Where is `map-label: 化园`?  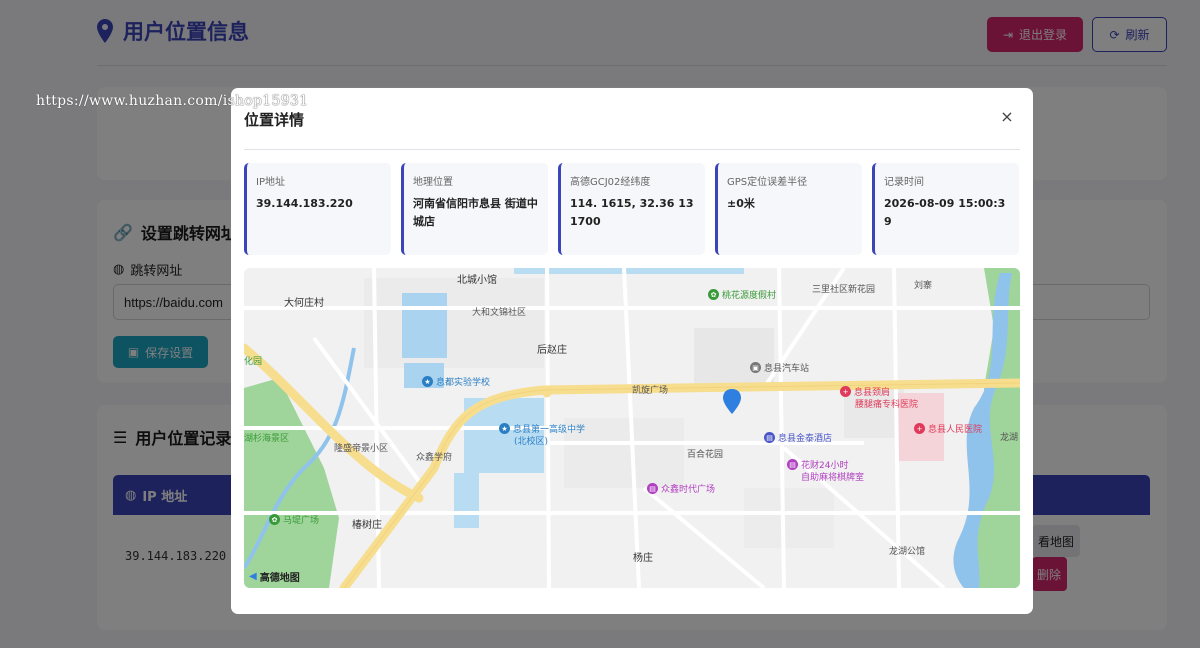
map-label: 化园 is located at coordinates (253, 362).